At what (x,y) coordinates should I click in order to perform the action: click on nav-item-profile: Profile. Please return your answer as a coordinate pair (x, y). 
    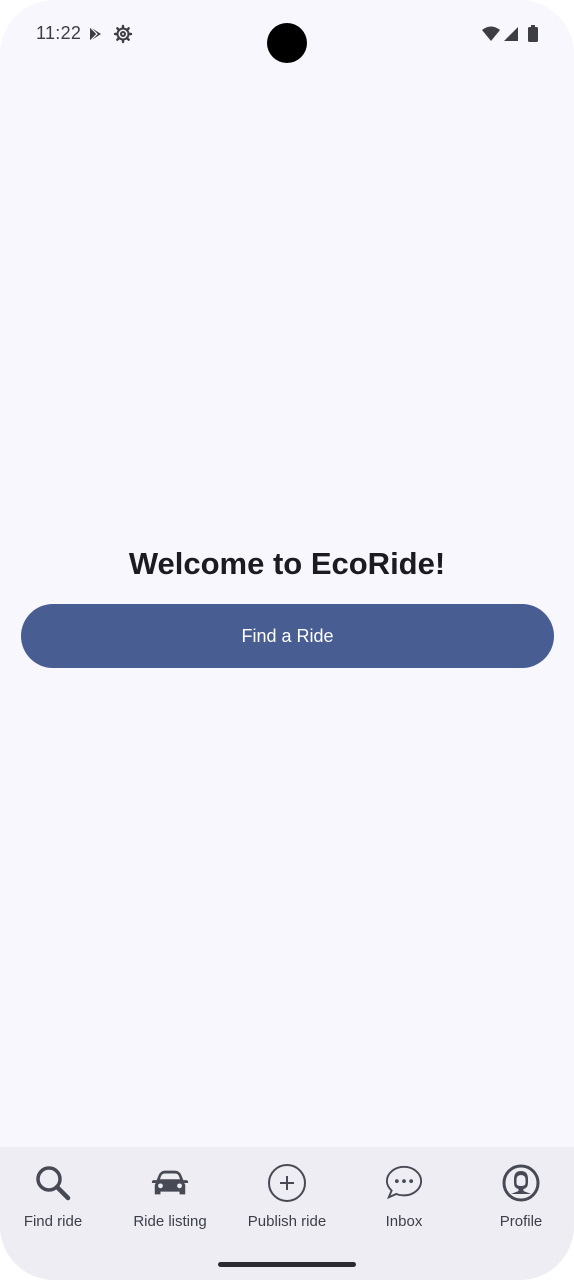
    Looking at the image, I should click on (519, 1197).